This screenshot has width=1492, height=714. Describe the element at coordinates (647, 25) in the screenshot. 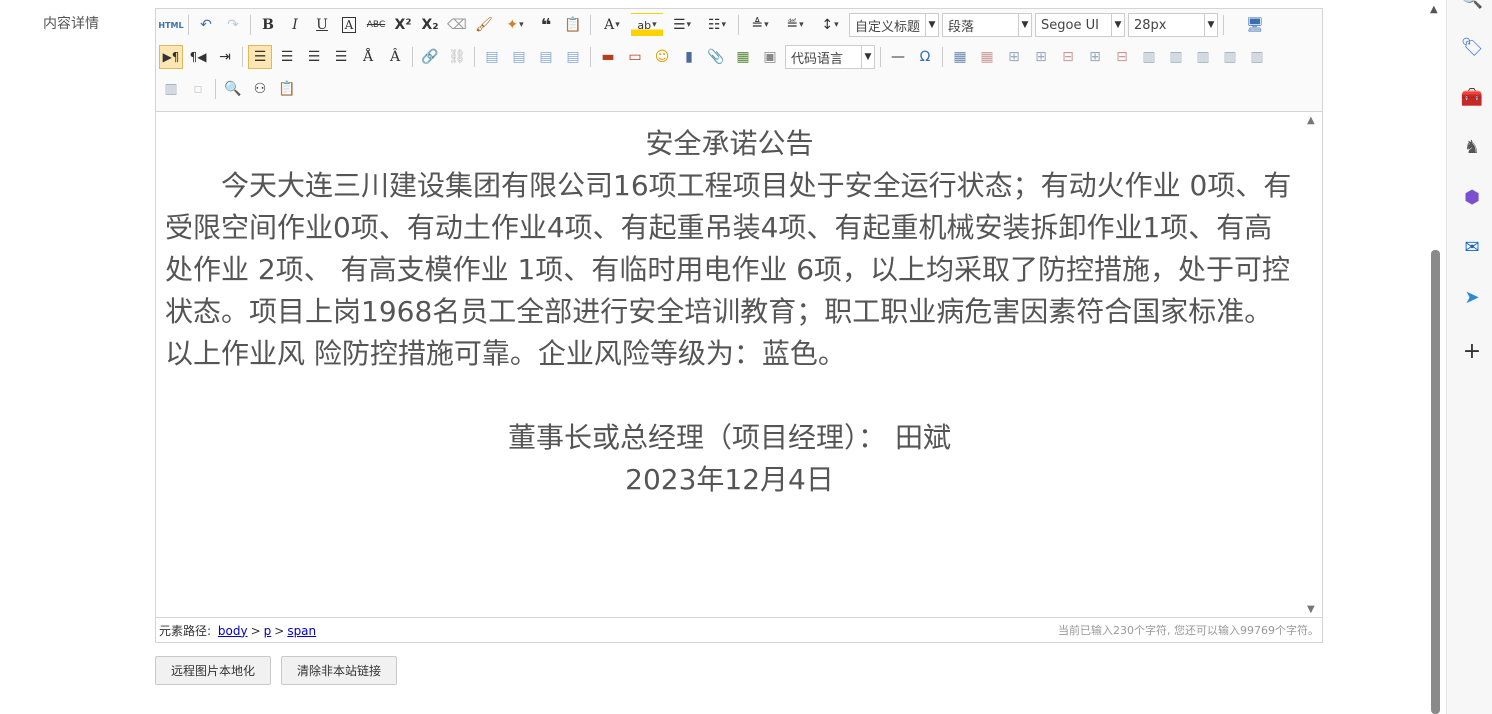

I see `background-color-icon: ab` at that location.